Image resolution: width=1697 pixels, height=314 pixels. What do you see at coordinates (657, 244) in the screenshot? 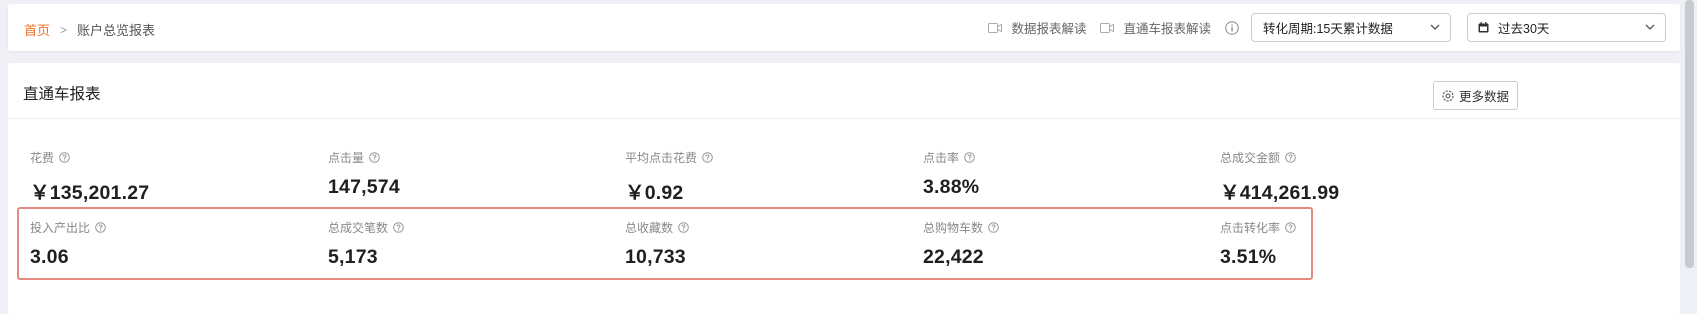
I see `metric-total-favorites: 总收藏数 10,733` at bounding box center [657, 244].